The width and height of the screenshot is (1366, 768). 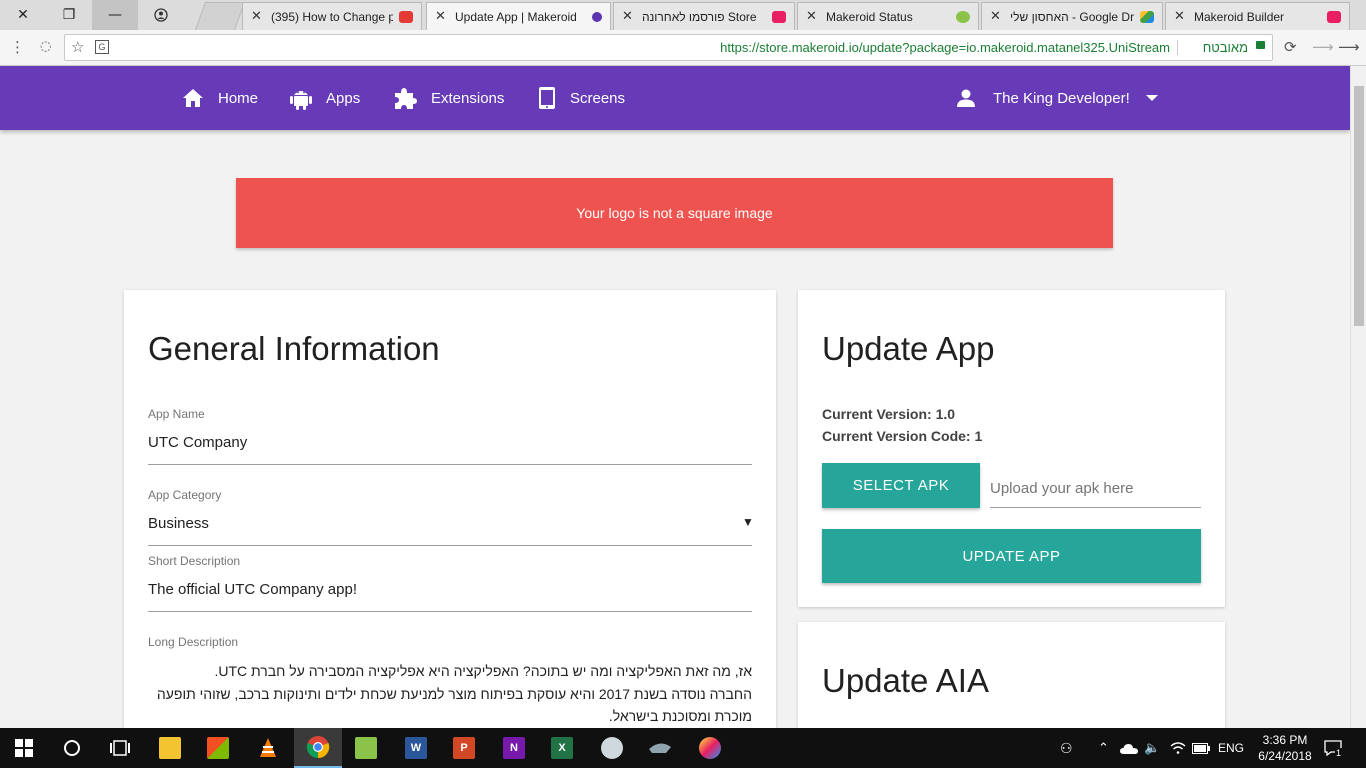 I want to click on app-cloud-icon, so click(x=612, y=748).